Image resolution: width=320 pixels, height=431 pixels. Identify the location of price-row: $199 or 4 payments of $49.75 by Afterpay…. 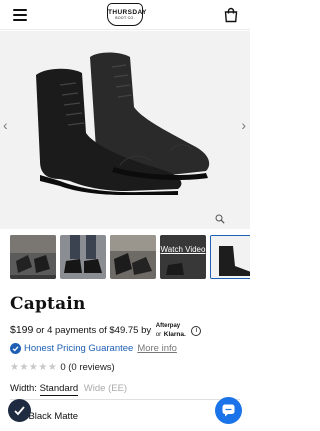
(106, 330).